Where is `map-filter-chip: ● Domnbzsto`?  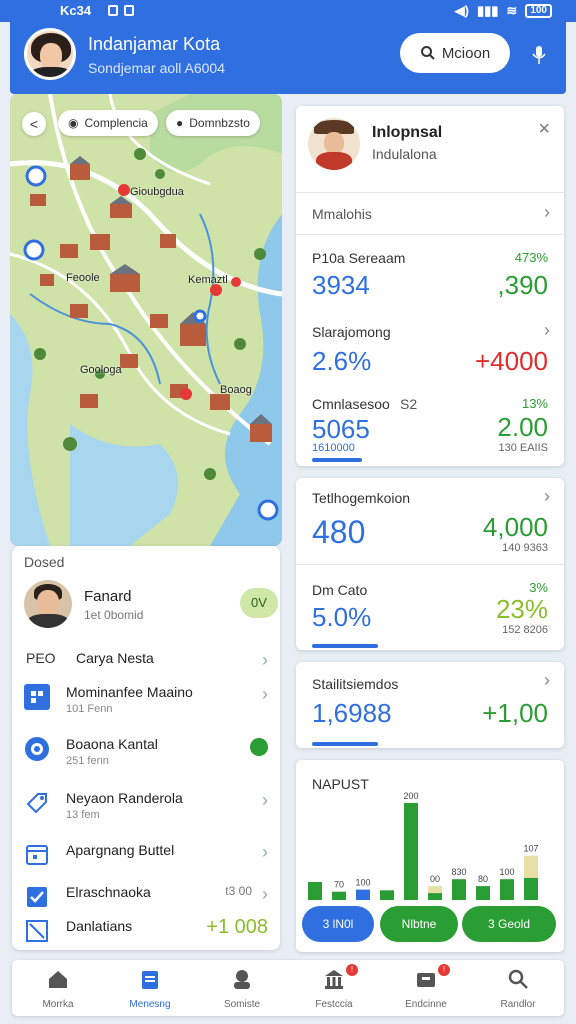
map-filter-chip: ● Domnbzsto is located at coordinates (213, 123).